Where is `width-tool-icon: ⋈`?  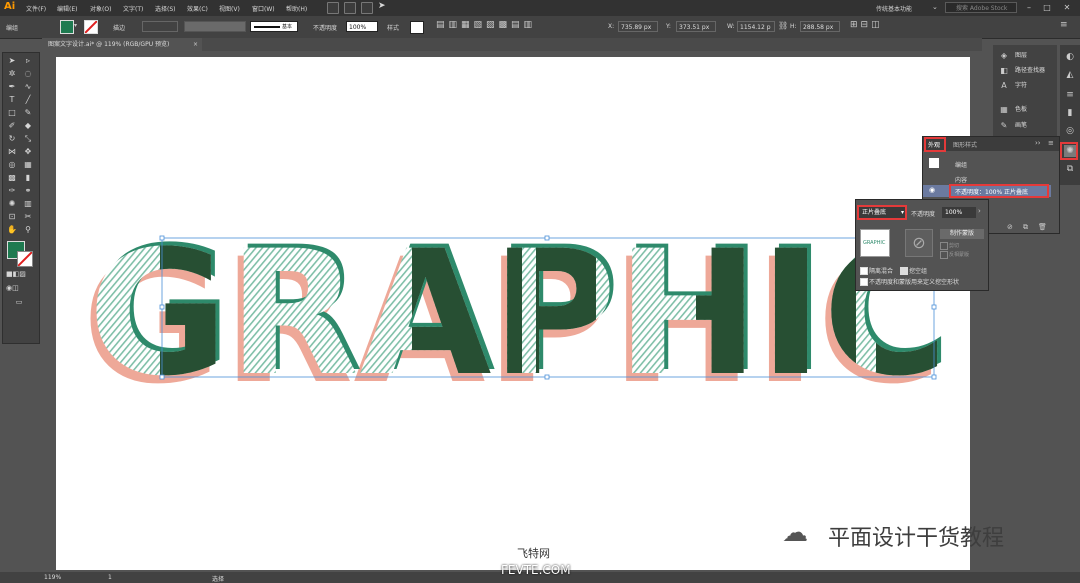
width-tool-icon: ⋈ is located at coordinates (12, 151).